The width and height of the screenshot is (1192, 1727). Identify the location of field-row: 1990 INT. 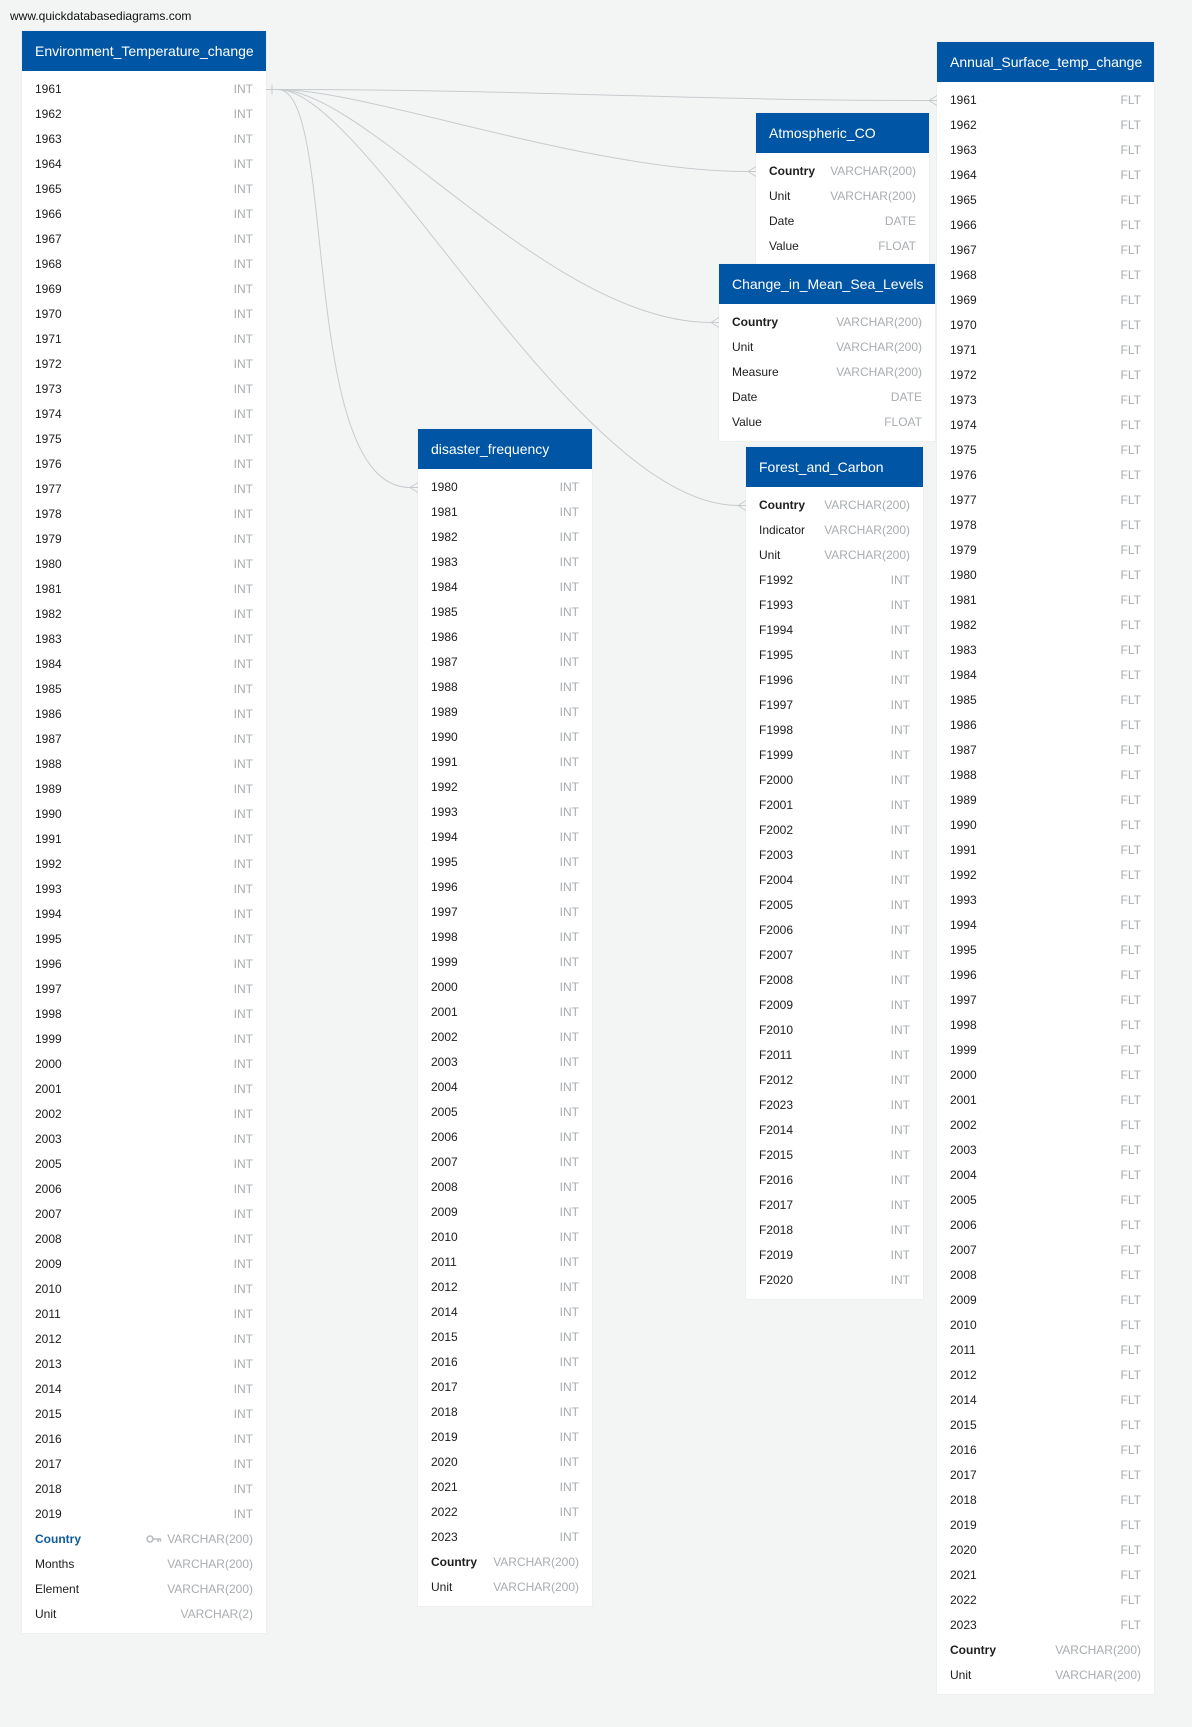
(505, 737).